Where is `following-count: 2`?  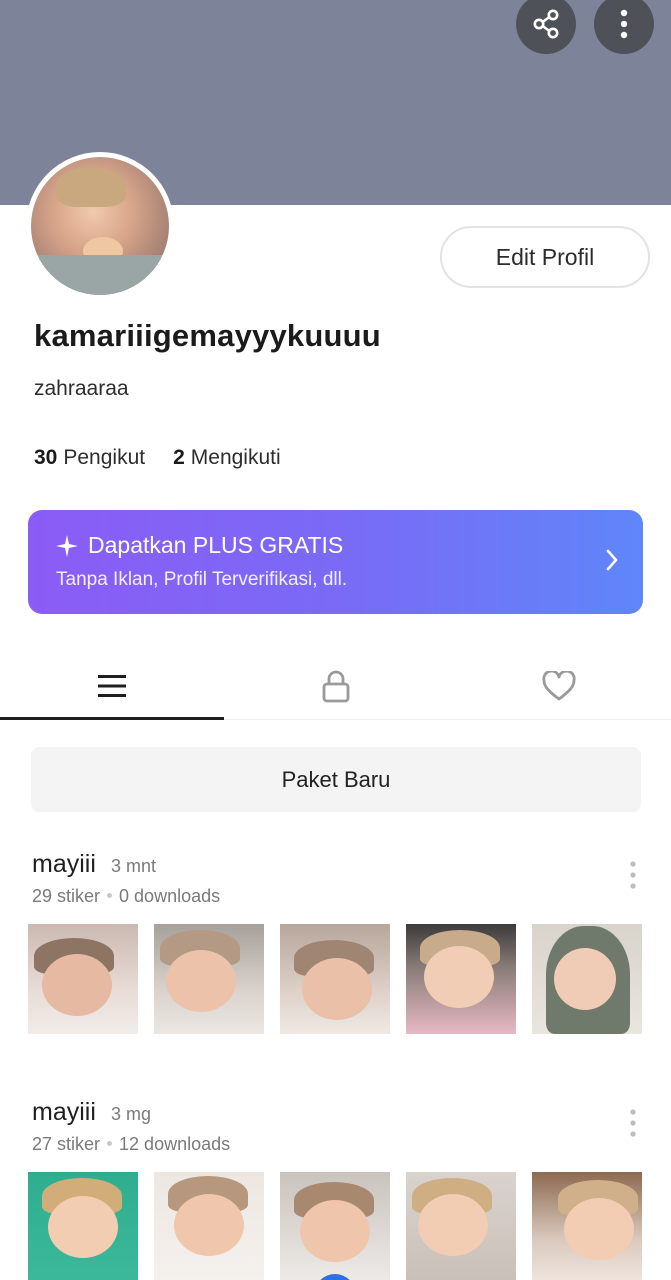
following-count: 2 is located at coordinates (179, 457).